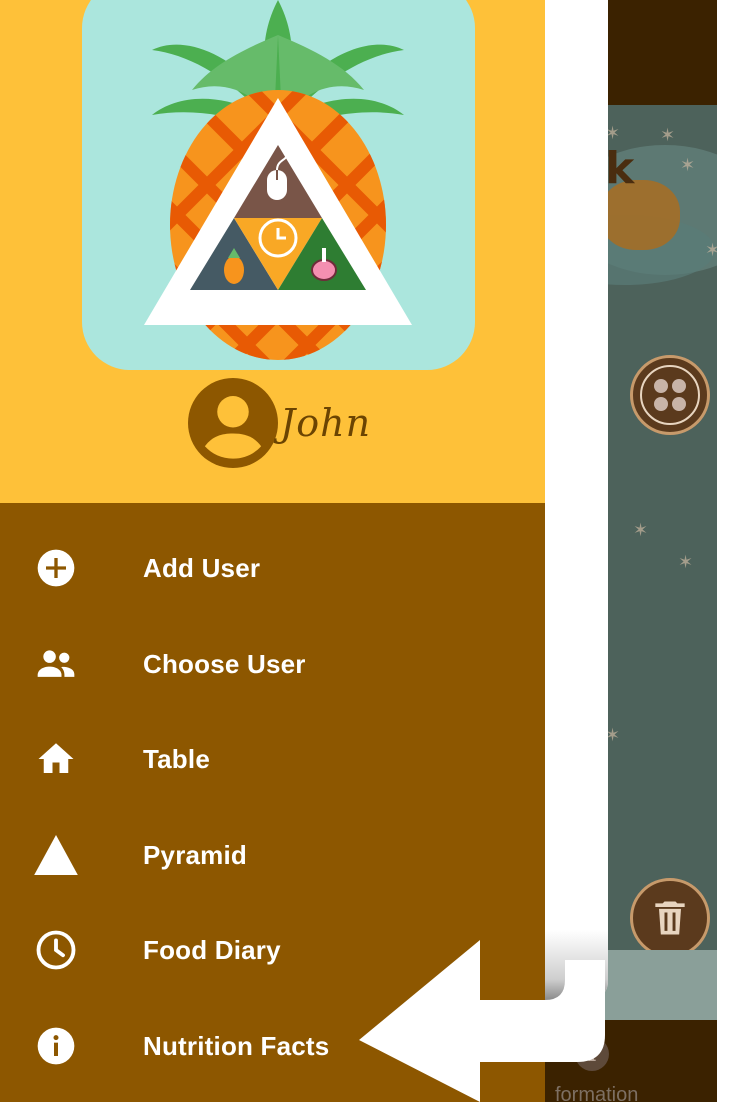  Describe the element at coordinates (56, 568) in the screenshot. I see `add-circle-icon` at that location.